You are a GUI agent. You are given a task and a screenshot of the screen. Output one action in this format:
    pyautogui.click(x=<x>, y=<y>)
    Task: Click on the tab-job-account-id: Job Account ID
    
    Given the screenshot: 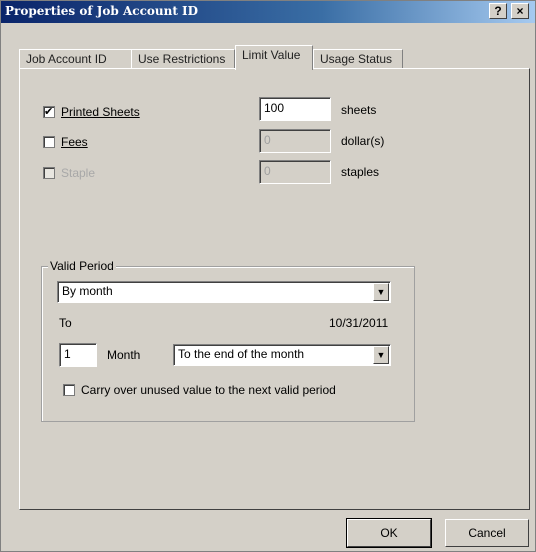 What is the action you would take?
    pyautogui.click(x=76, y=59)
    